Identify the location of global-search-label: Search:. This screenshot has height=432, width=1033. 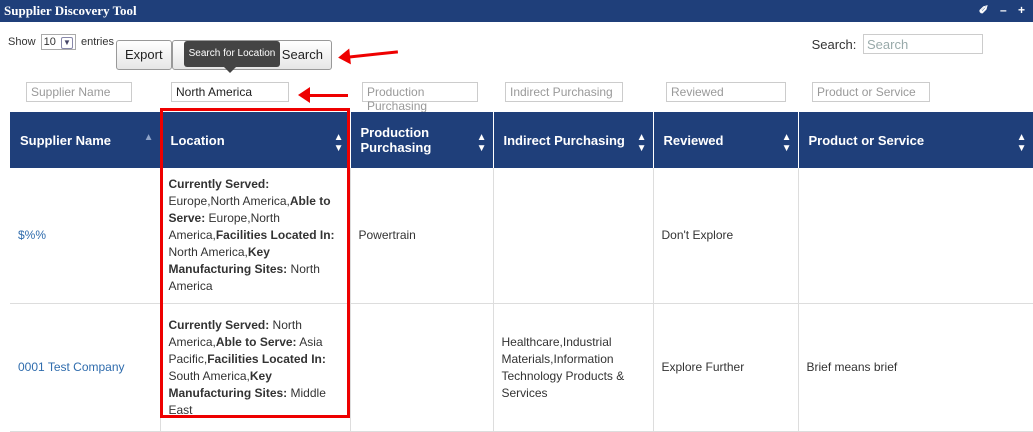
(834, 44).